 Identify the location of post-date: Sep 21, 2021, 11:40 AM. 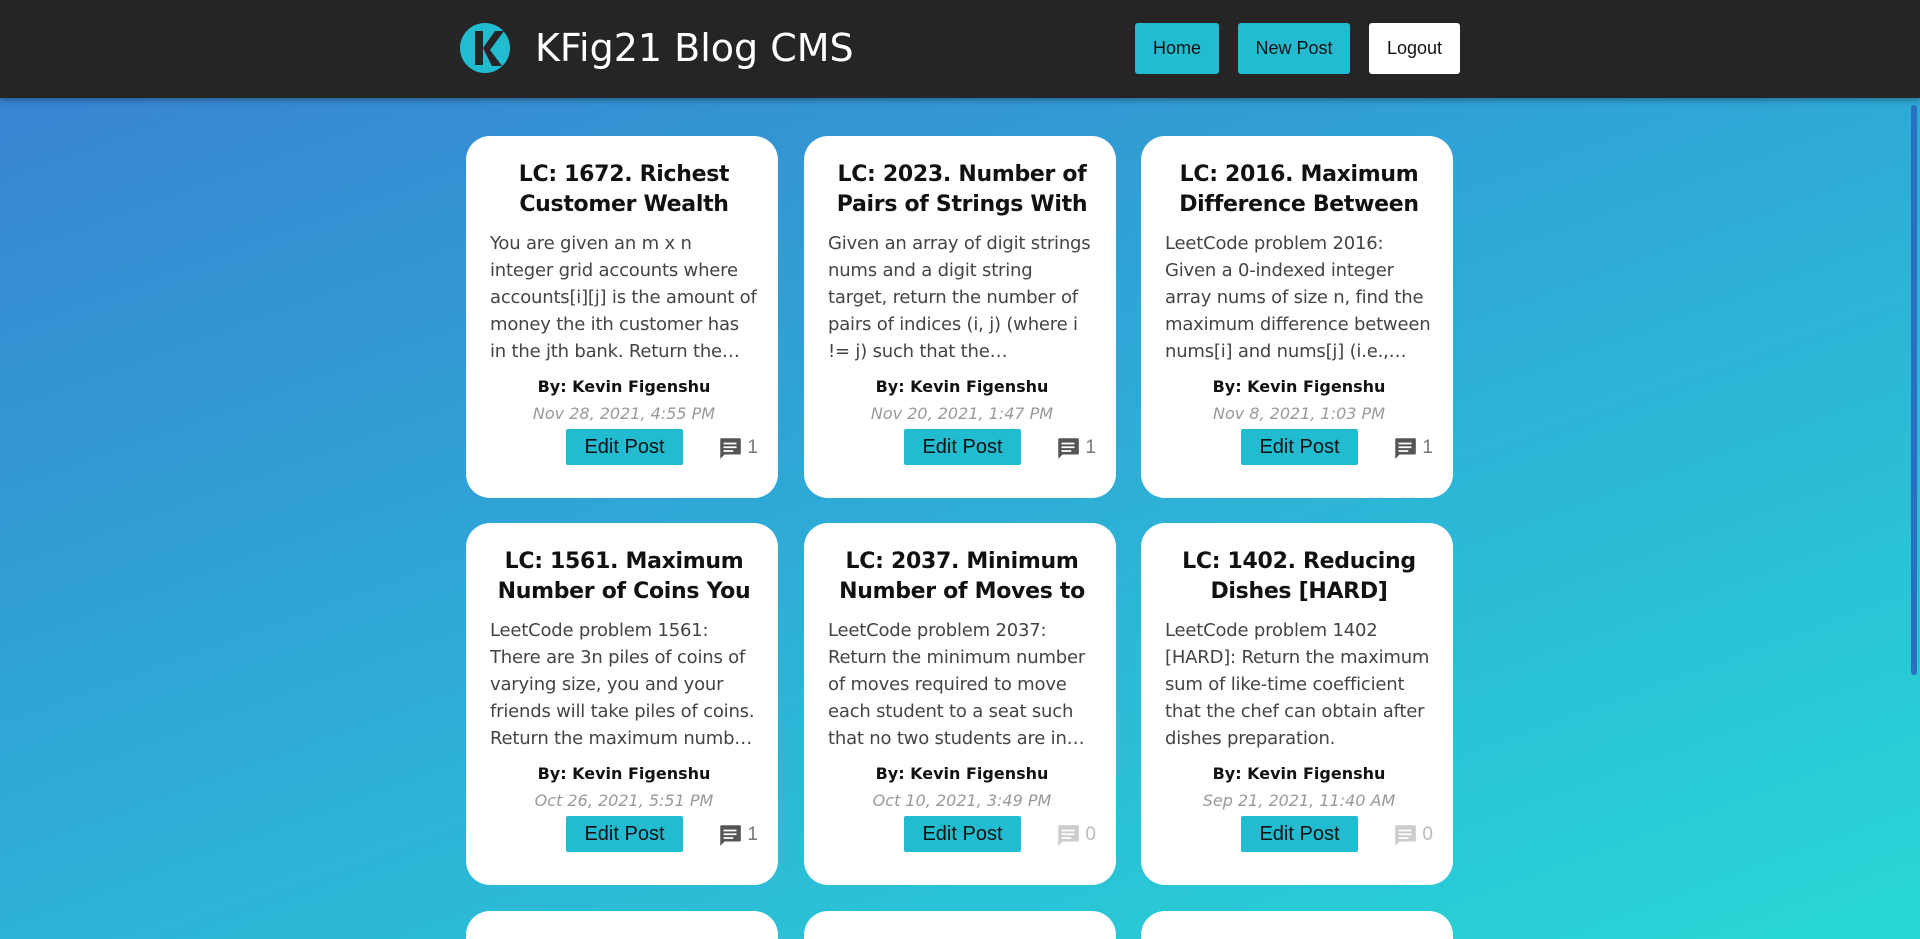
(1299, 800).